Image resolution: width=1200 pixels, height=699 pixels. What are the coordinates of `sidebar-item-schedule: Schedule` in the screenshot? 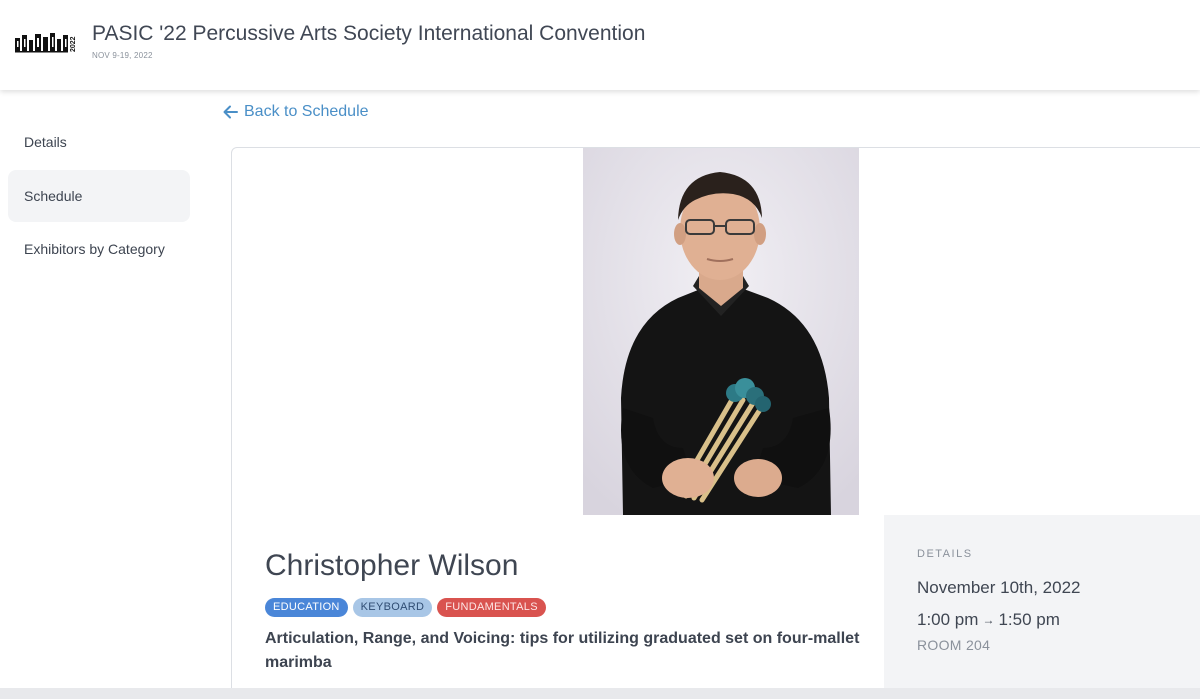 It's located at (99, 196).